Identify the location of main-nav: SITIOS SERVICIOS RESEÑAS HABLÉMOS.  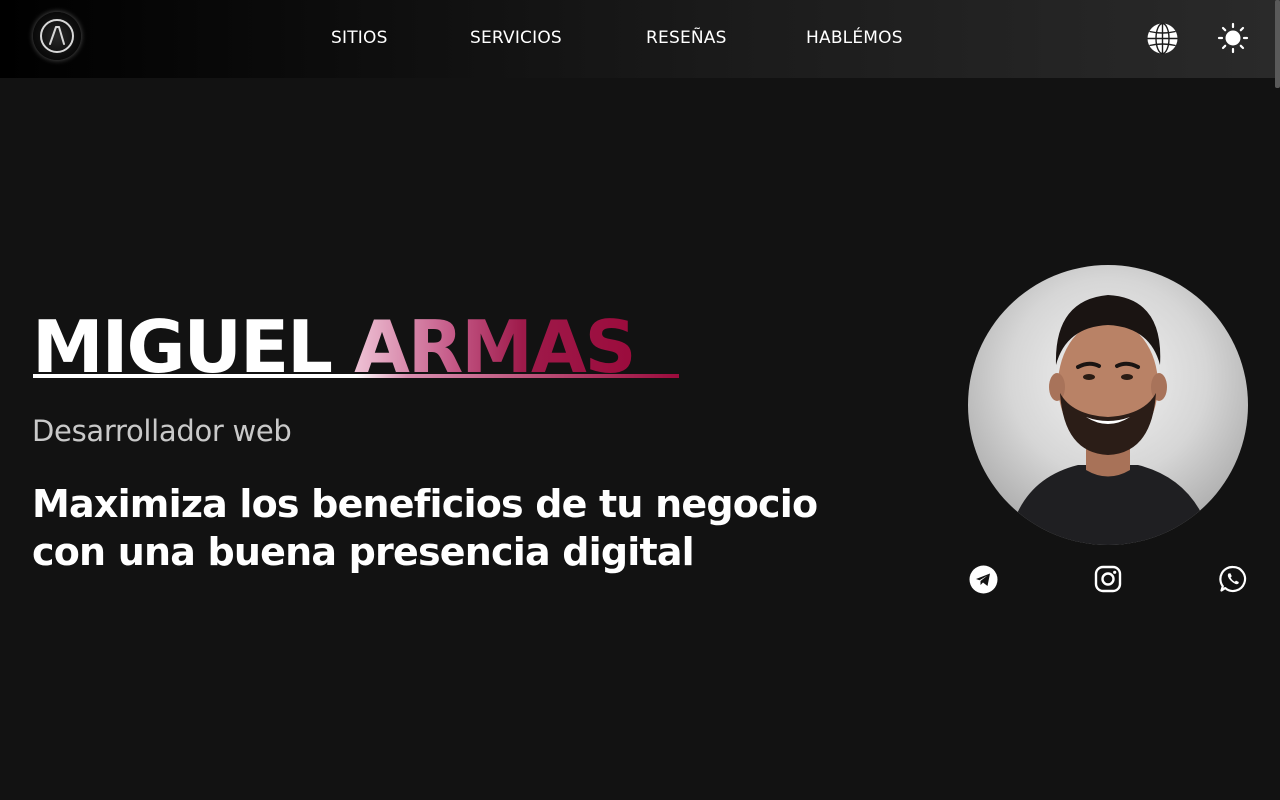
(640, 39).